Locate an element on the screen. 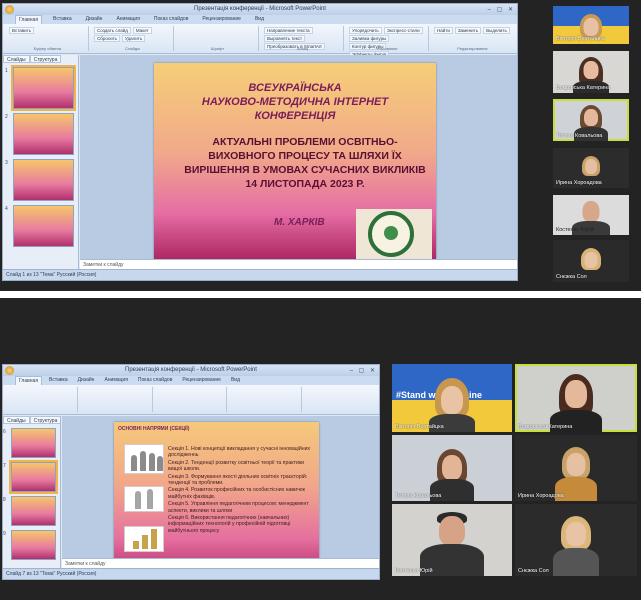 The width and height of the screenshot is (641, 600). participant-name: Костенко Юрій is located at coordinates (575, 230).